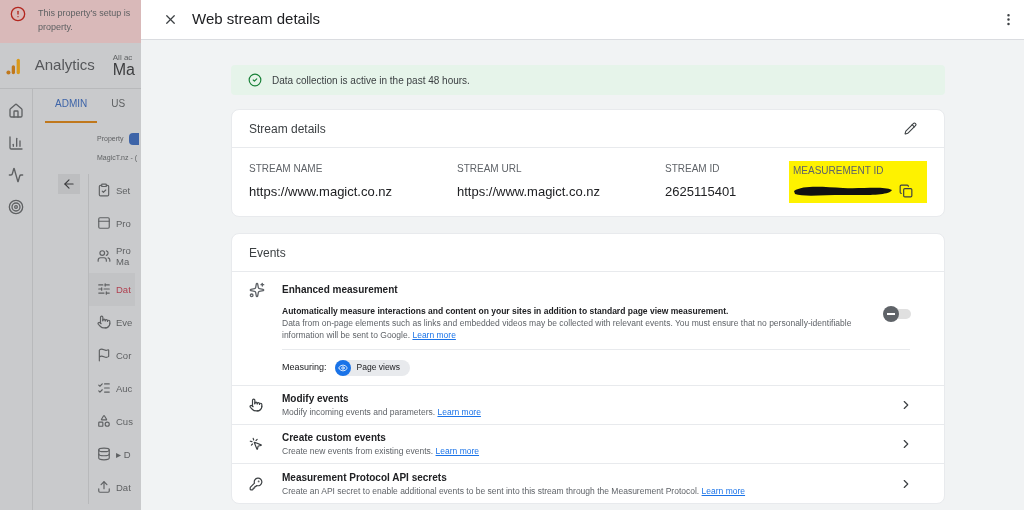 The image size is (1024, 510). I want to click on field-label: STREAM URL, so click(490, 169).